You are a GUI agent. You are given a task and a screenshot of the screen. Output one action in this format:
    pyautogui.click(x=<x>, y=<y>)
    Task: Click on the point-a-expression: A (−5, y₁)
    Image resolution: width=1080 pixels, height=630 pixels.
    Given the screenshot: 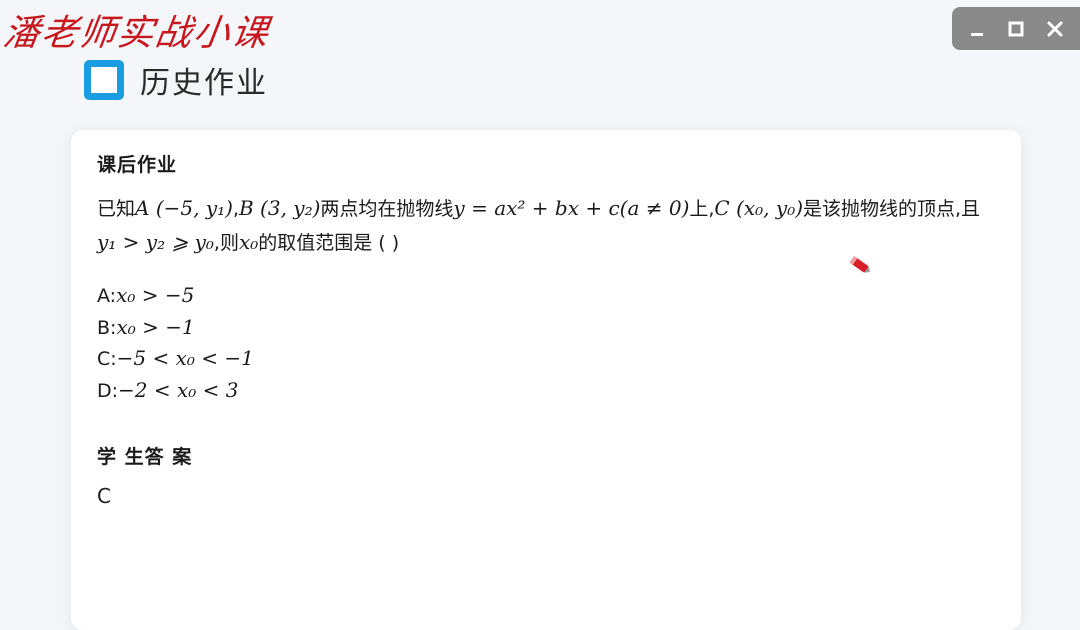 What is the action you would take?
    pyautogui.click(x=184, y=208)
    